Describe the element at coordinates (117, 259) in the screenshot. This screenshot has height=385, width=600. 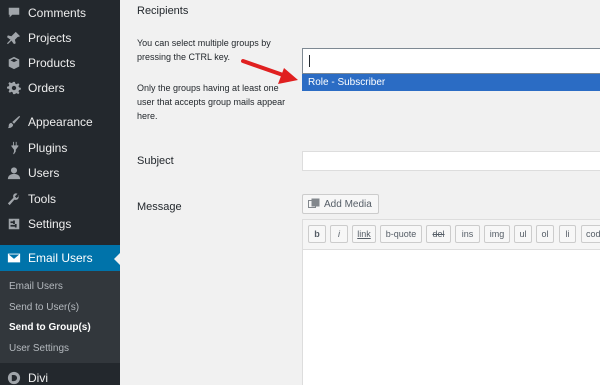
I see `active-indicator-arrow` at that location.